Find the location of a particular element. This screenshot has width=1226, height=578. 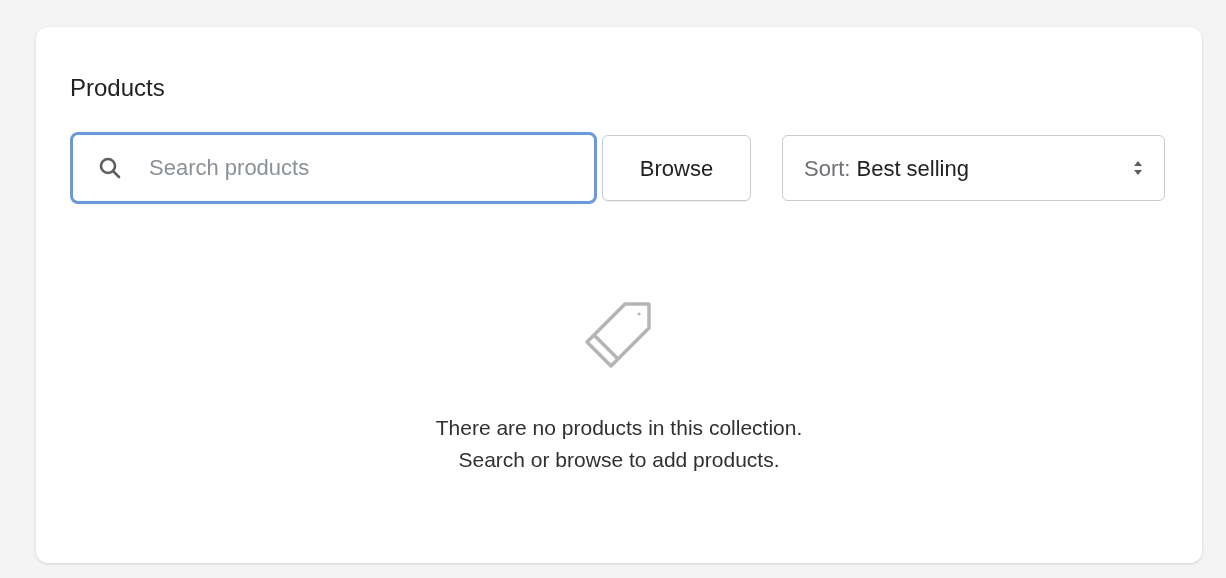

empty-state-message: There are no products in this collection. is located at coordinates (619, 428).